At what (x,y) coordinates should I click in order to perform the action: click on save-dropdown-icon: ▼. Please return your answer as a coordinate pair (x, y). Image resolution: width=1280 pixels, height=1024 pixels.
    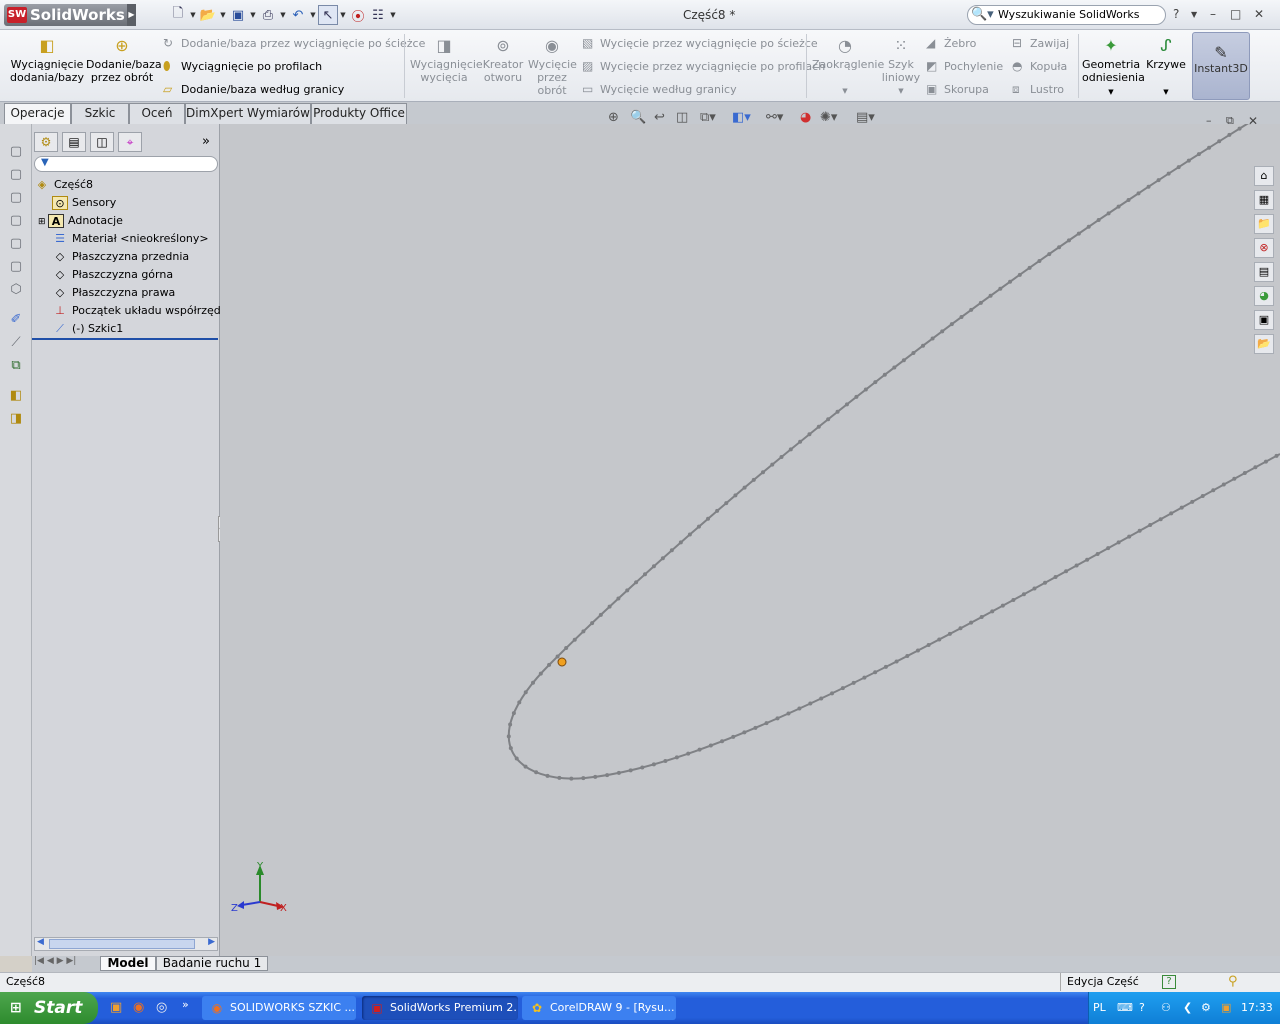
    Looking at the image, I should click on (253, 15).